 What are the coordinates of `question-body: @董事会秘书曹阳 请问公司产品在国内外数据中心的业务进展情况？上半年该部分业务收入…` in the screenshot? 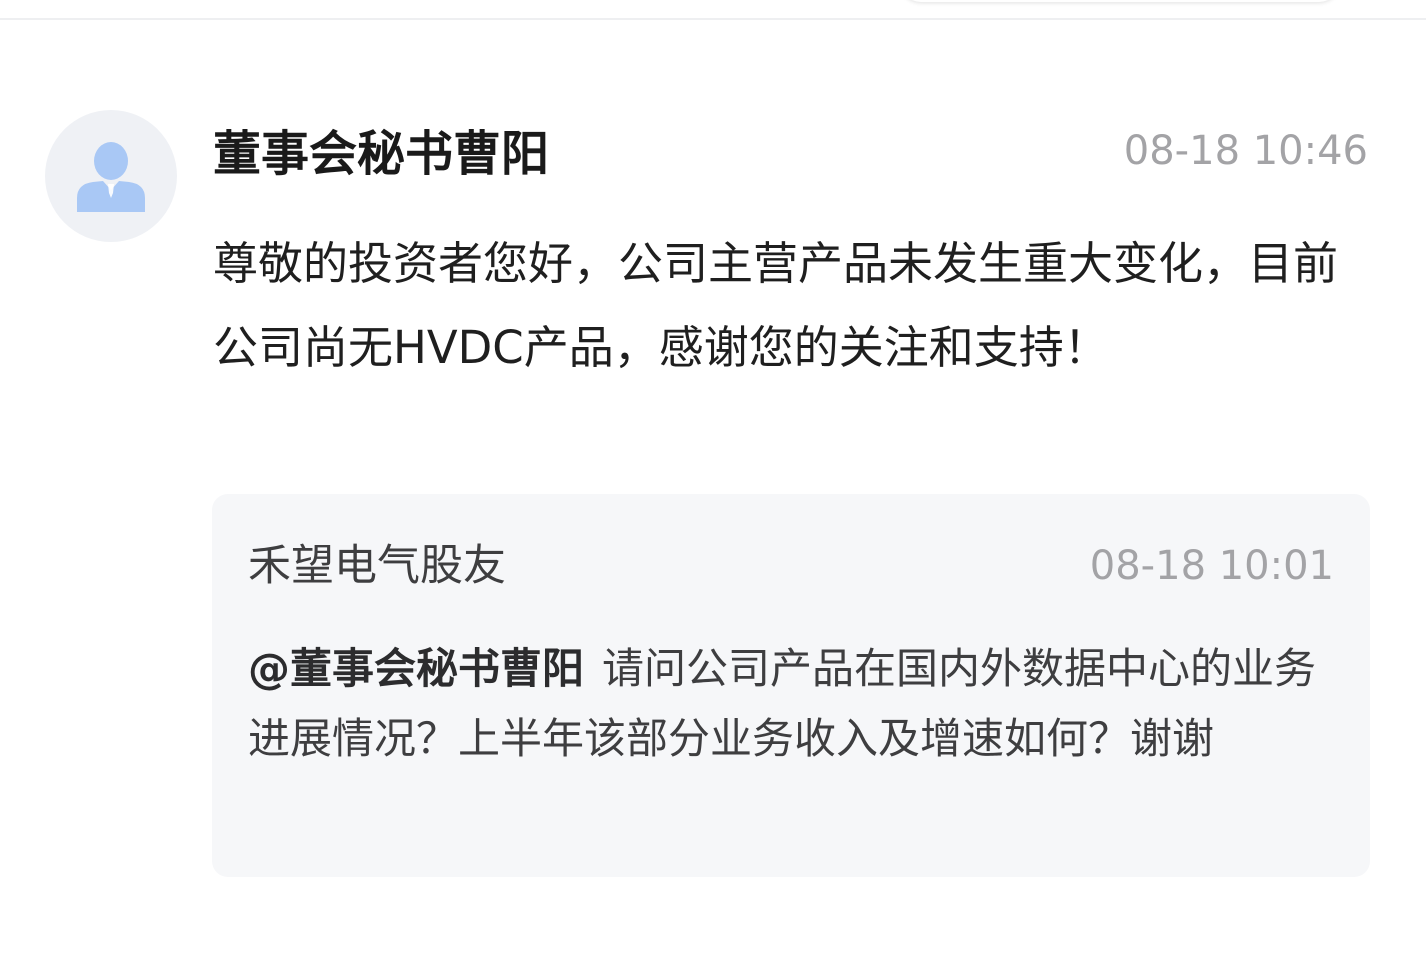 It's located at (793, 704).